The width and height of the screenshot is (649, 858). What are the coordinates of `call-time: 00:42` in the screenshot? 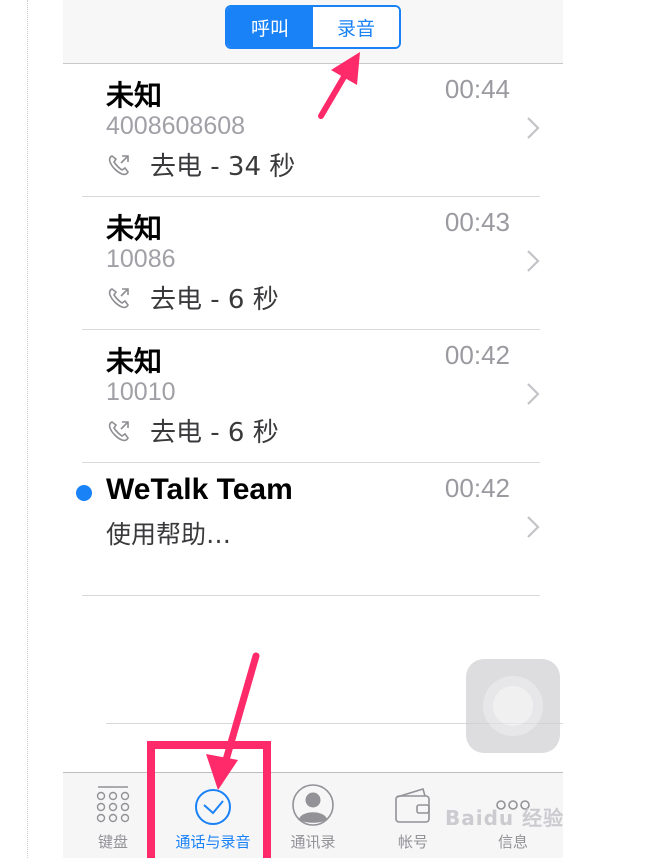 It's located at (477, 355).